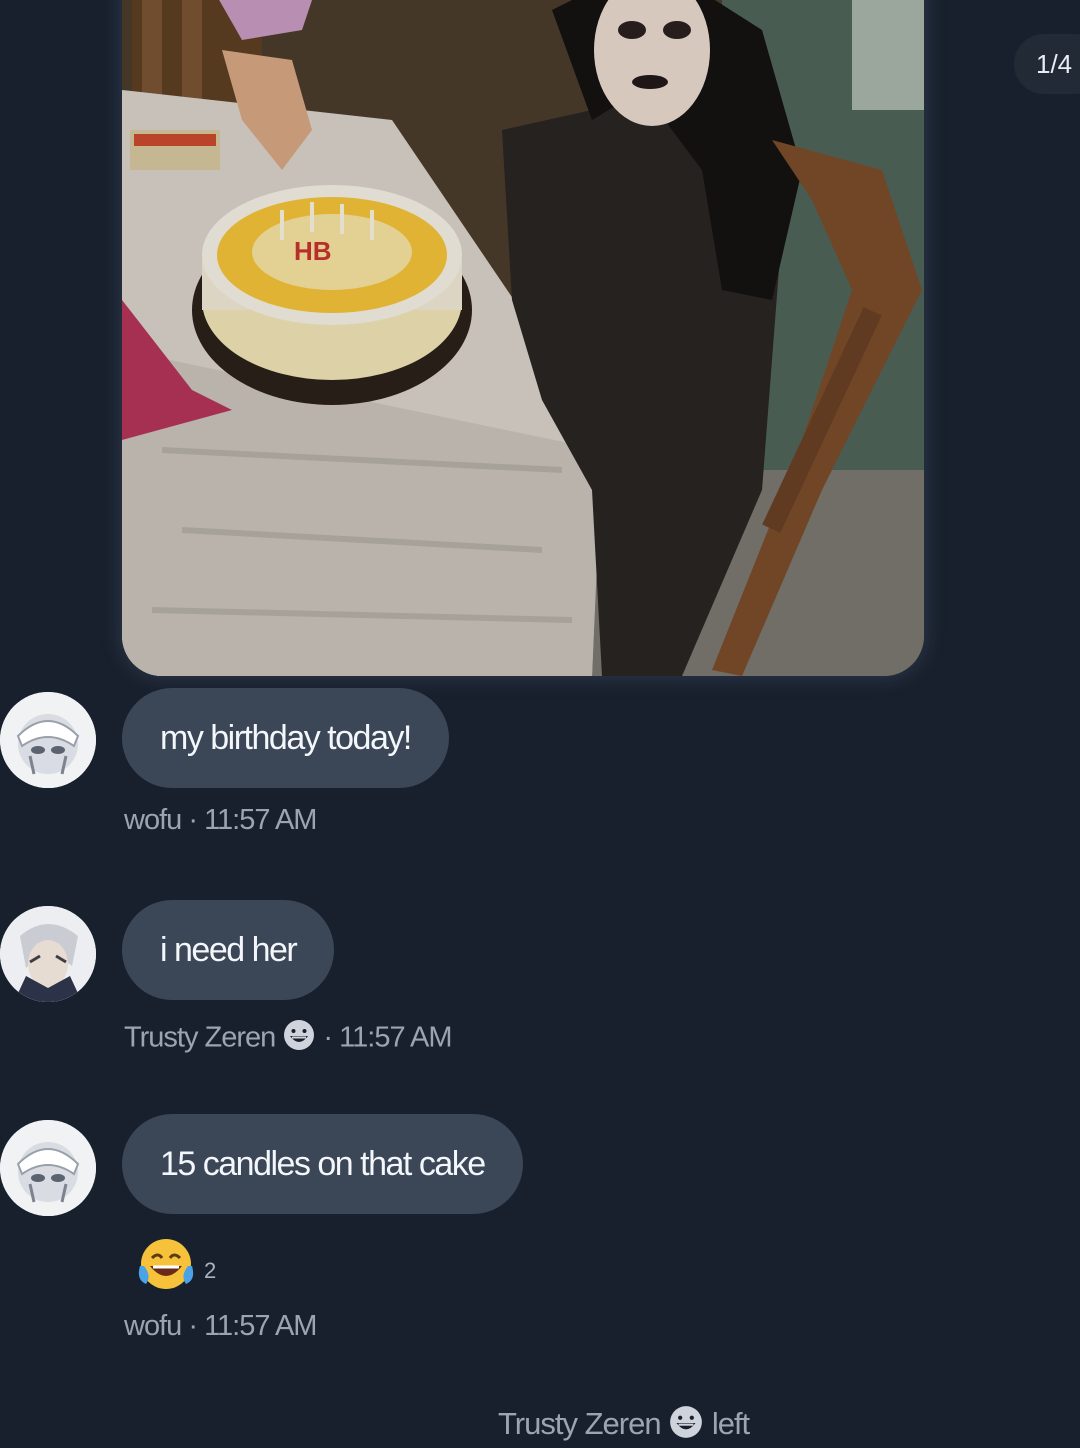 The width and height of the screenshot is (1080, 1448). I want to click on reaction-count: 2, so click(210, 1270).